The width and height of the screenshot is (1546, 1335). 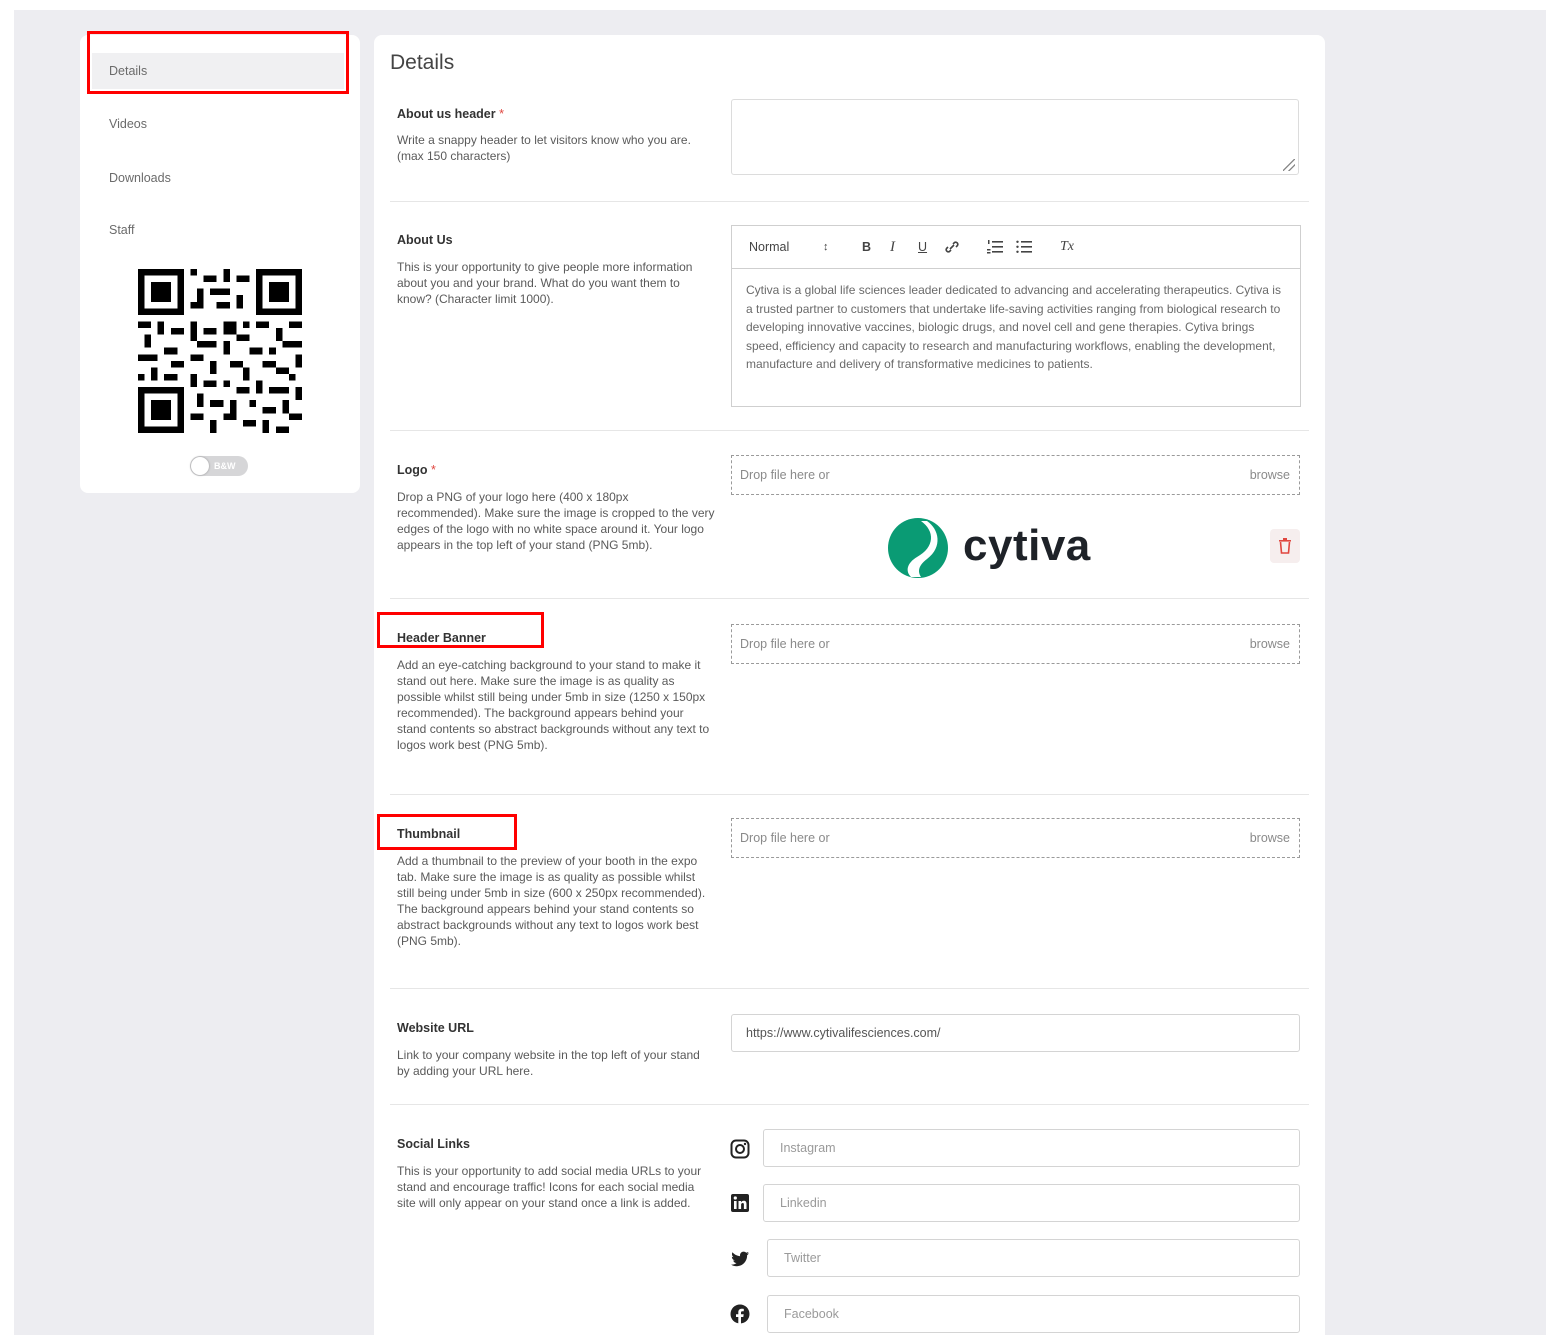 What do you see at coordinates (1270, 475) in the screenshot?
I see `logo-browse-link: browse` at bounding box center [1270, 475].